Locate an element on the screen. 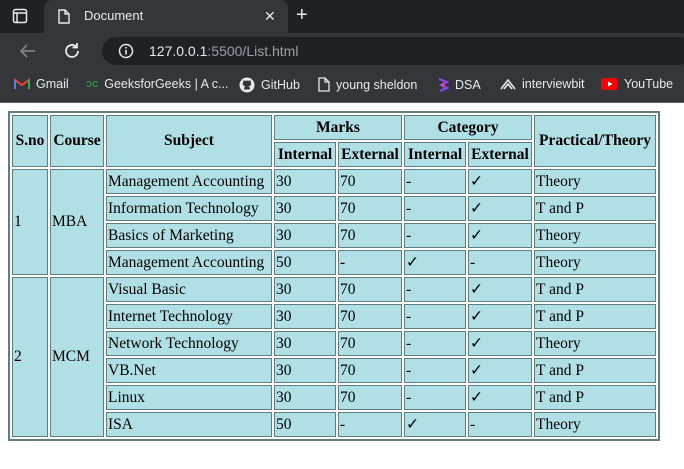  dsa-icon is located at coordinates (443, 85).